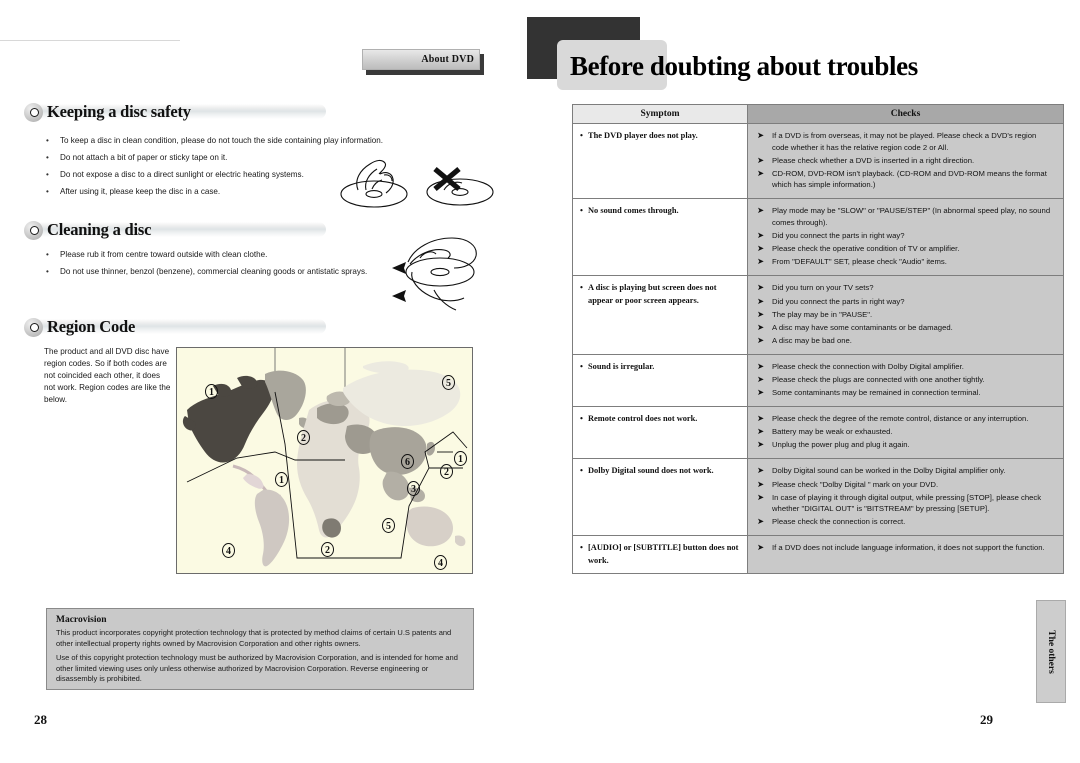 The width and height of the screenshot is (1080, 763). I want to click on symptom-text: Dolby Digital sound does not work., so click(651, 471).